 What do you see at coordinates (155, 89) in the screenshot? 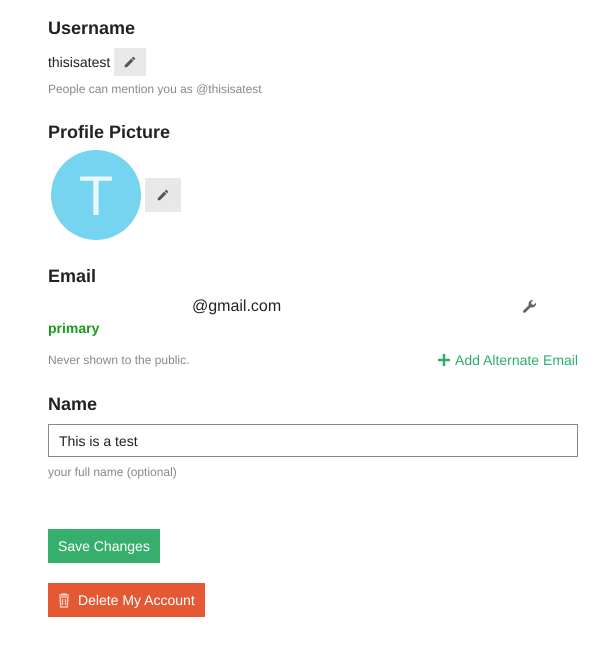
I see `hint-text: People can mention you as @thisisatest` at bounding box center [155, 89].